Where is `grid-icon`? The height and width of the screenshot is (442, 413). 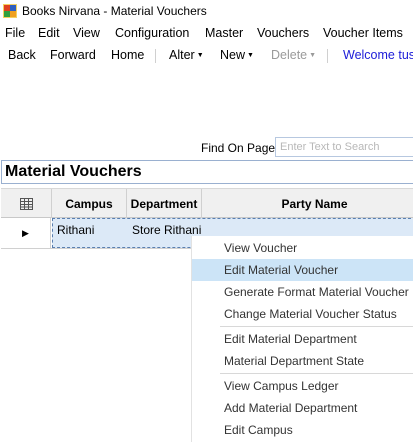
grid-icon is located at coordinates (26, 203).